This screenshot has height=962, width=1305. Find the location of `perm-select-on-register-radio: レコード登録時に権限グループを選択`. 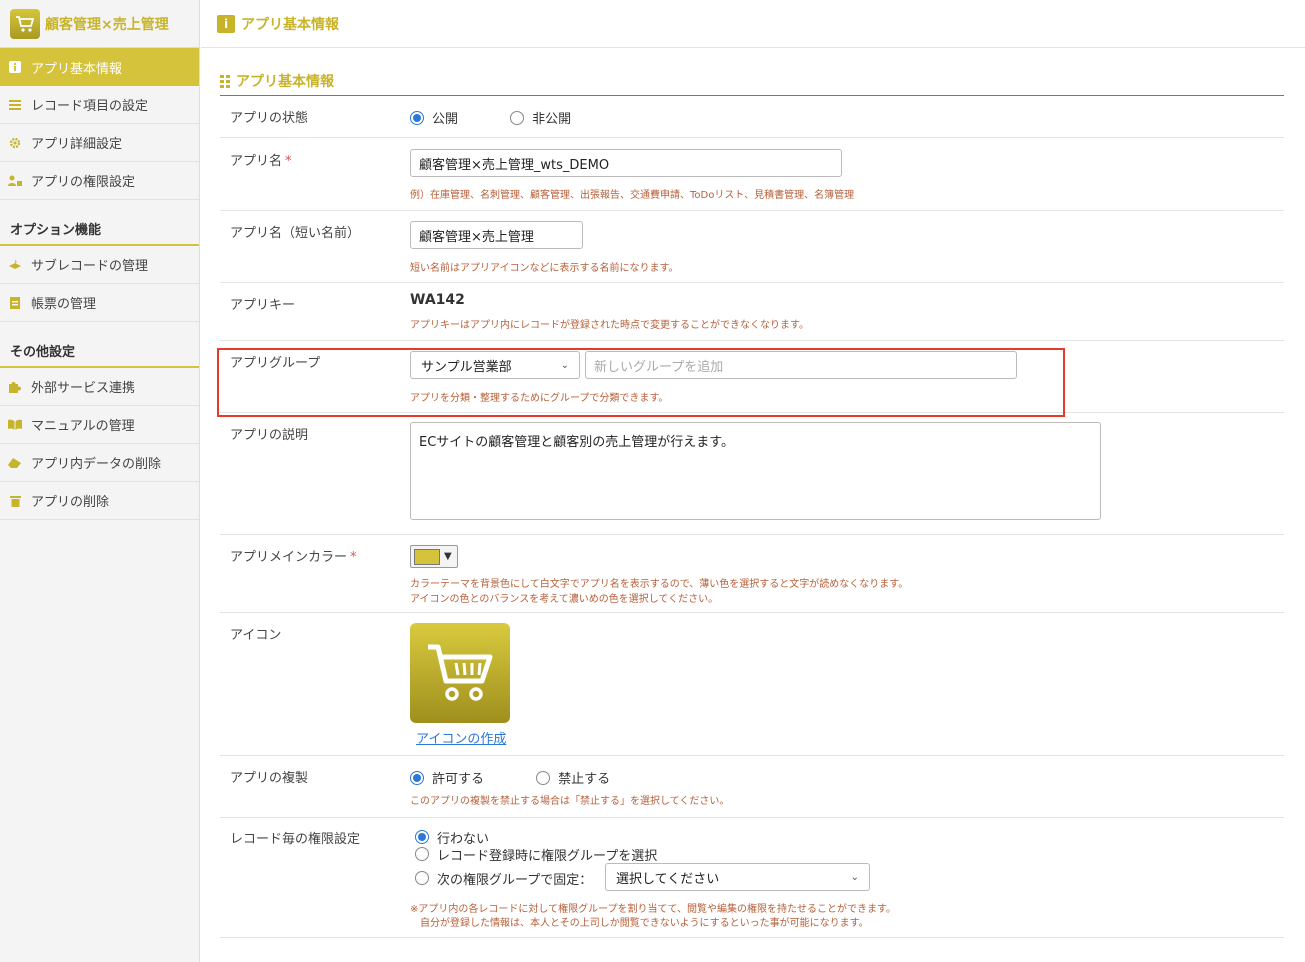

perm-select-on-register-radio: レコード登録時に権限グループを選択 is located at coordinates (536, 855).